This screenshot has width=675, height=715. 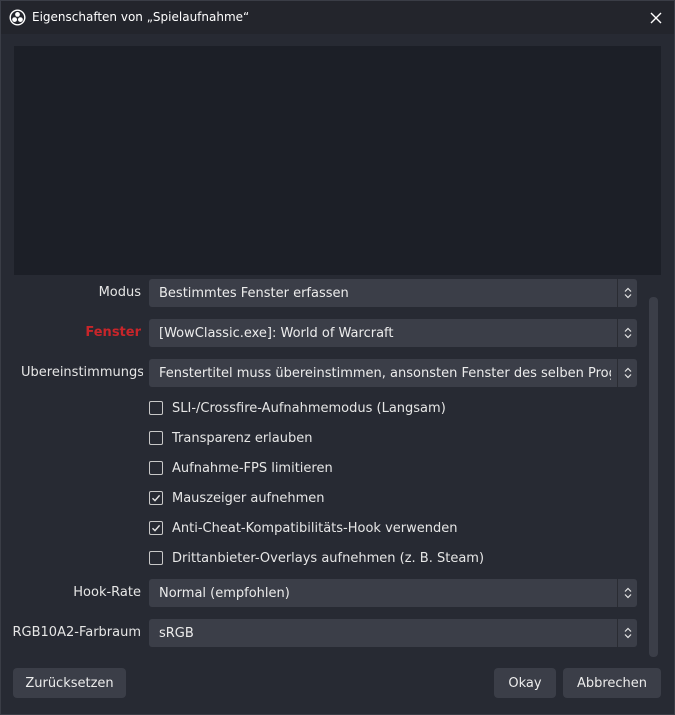 What do you see at coordinates (176, 633) in the screenshot?
I see `farbraum-value: sRGB` at bounding box center [176, 633].